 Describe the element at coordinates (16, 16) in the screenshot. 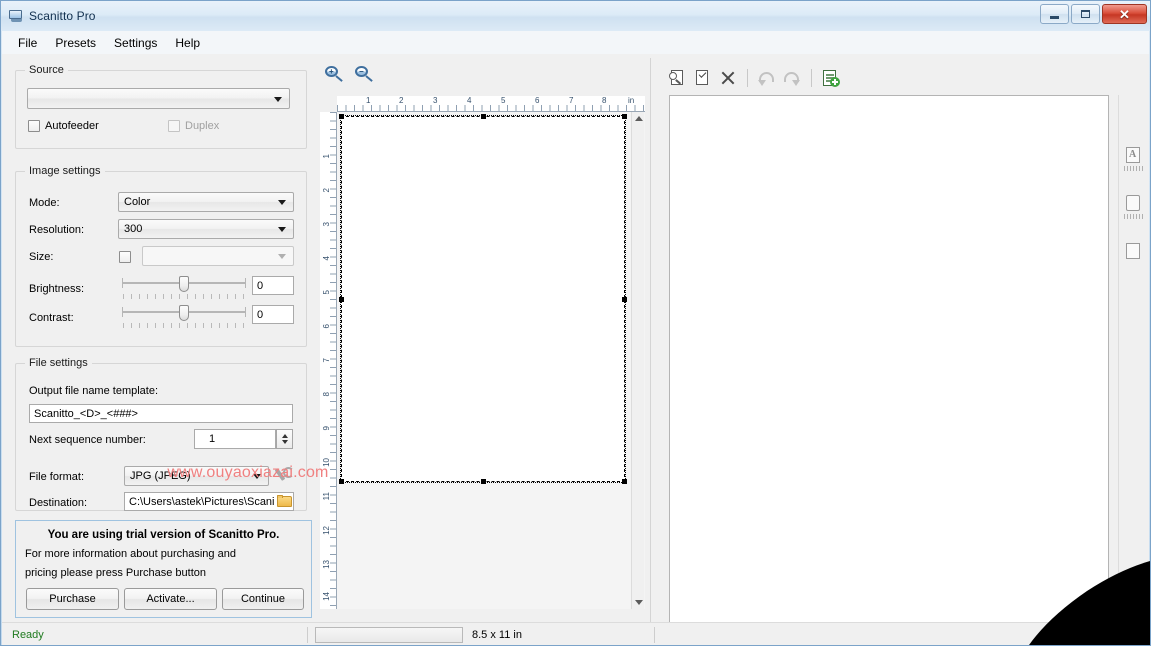

I see `scanner-icon` at that location.